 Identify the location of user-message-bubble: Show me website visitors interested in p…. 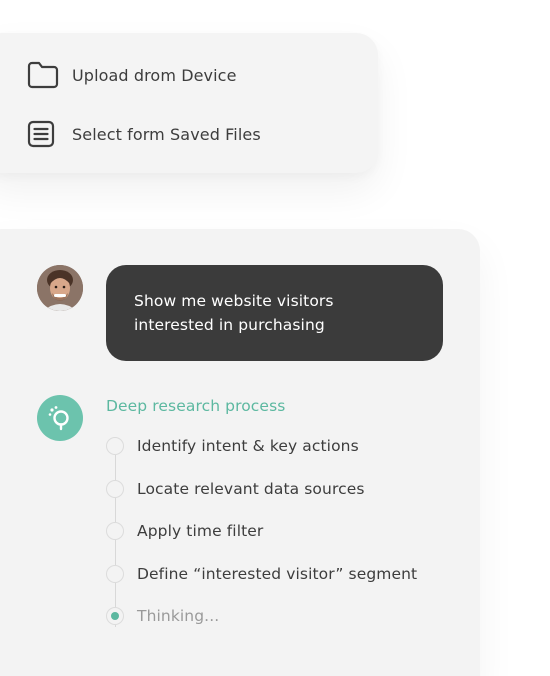
(274, 313).